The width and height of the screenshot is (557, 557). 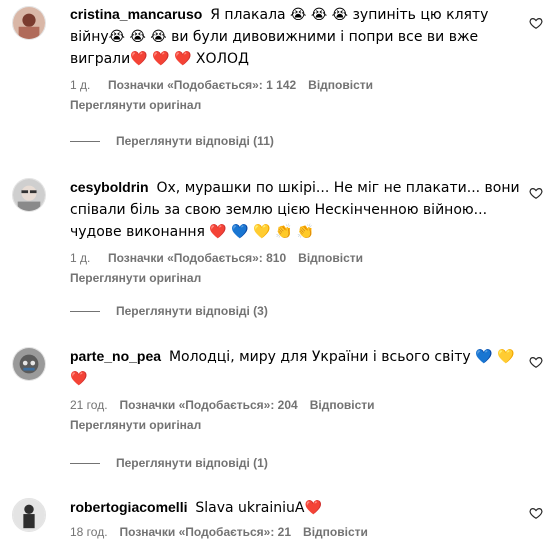 I want to click on comment-likes: Позначки «Подобається»: 21, so click(x=205, y=532).